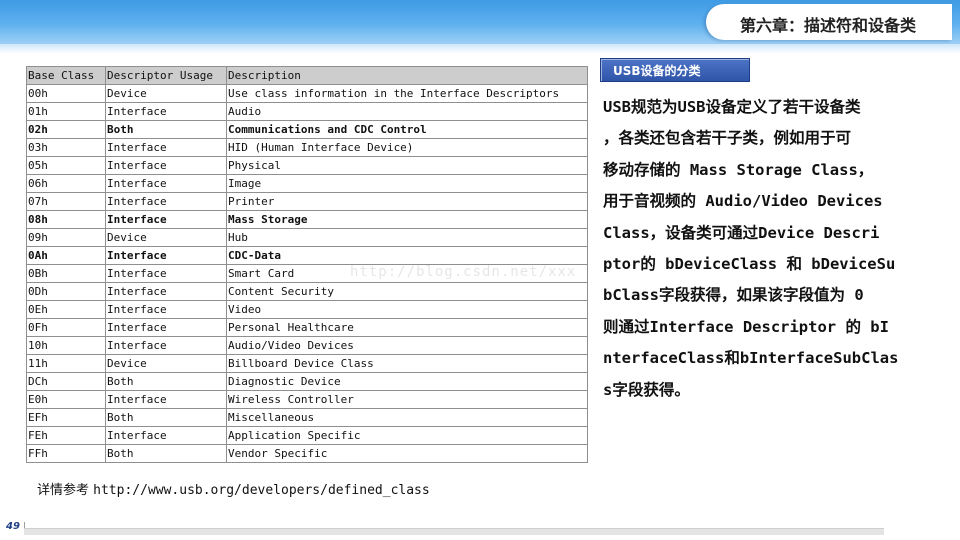 The width and height of the screenshot is (960, 540). What do you see at coordinates (407, 435) in the screenshot?
I see `cell-description: Application Specific` at bounding box center [407, 435].